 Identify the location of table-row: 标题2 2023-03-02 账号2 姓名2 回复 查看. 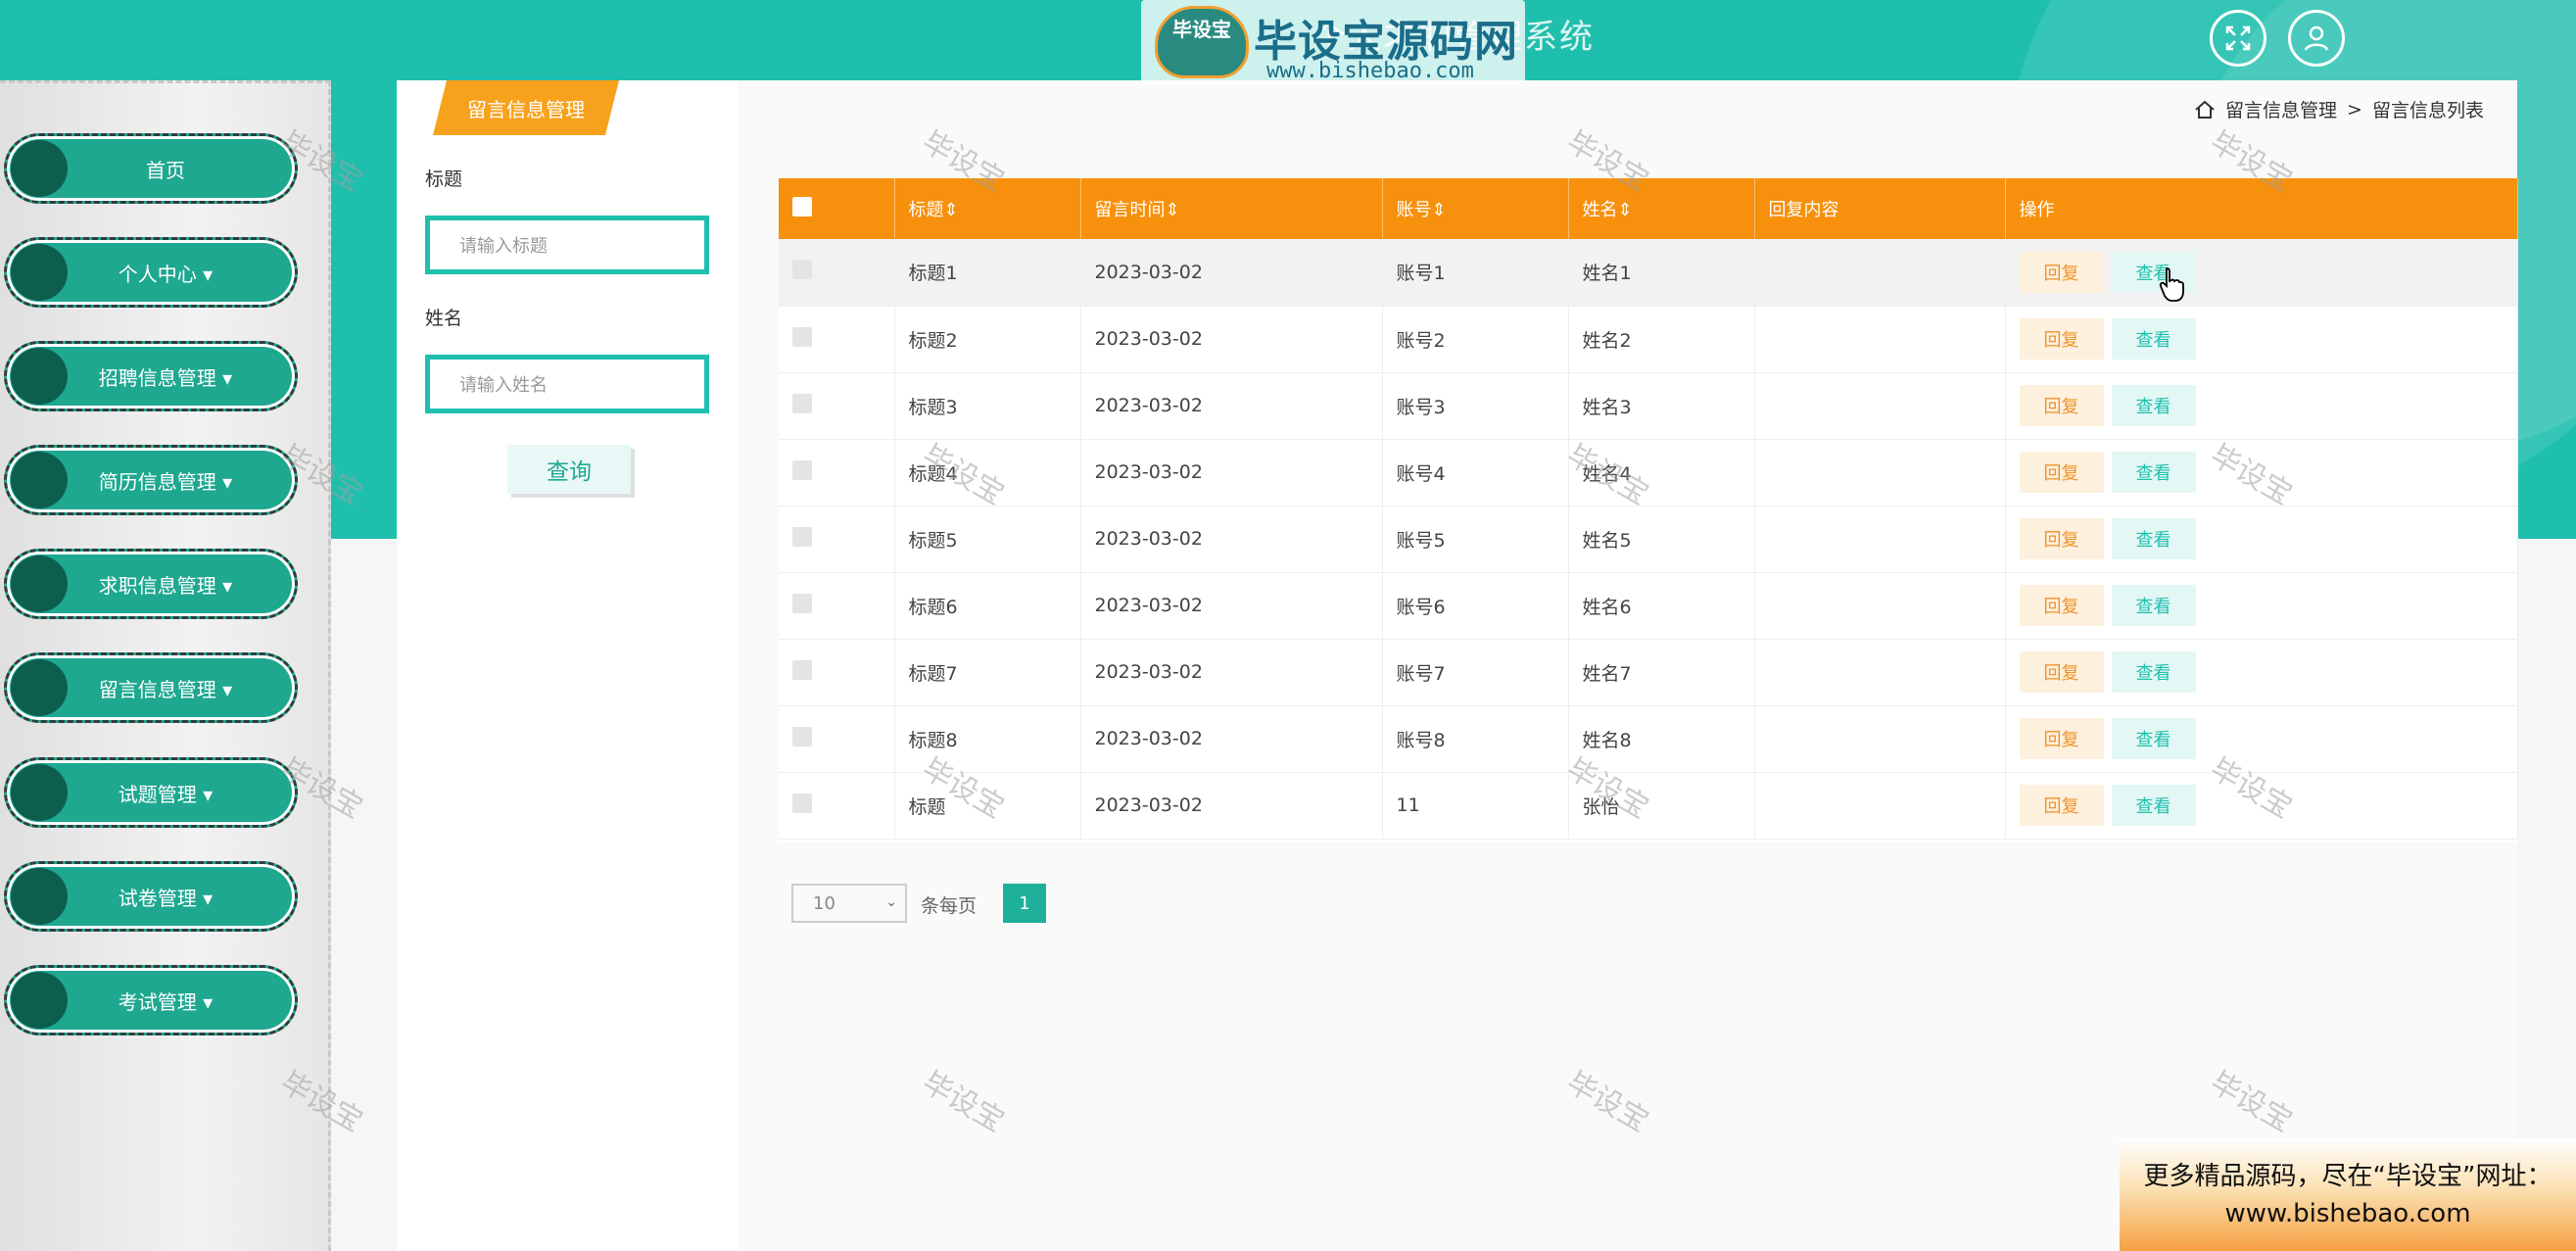
(1648, 340).